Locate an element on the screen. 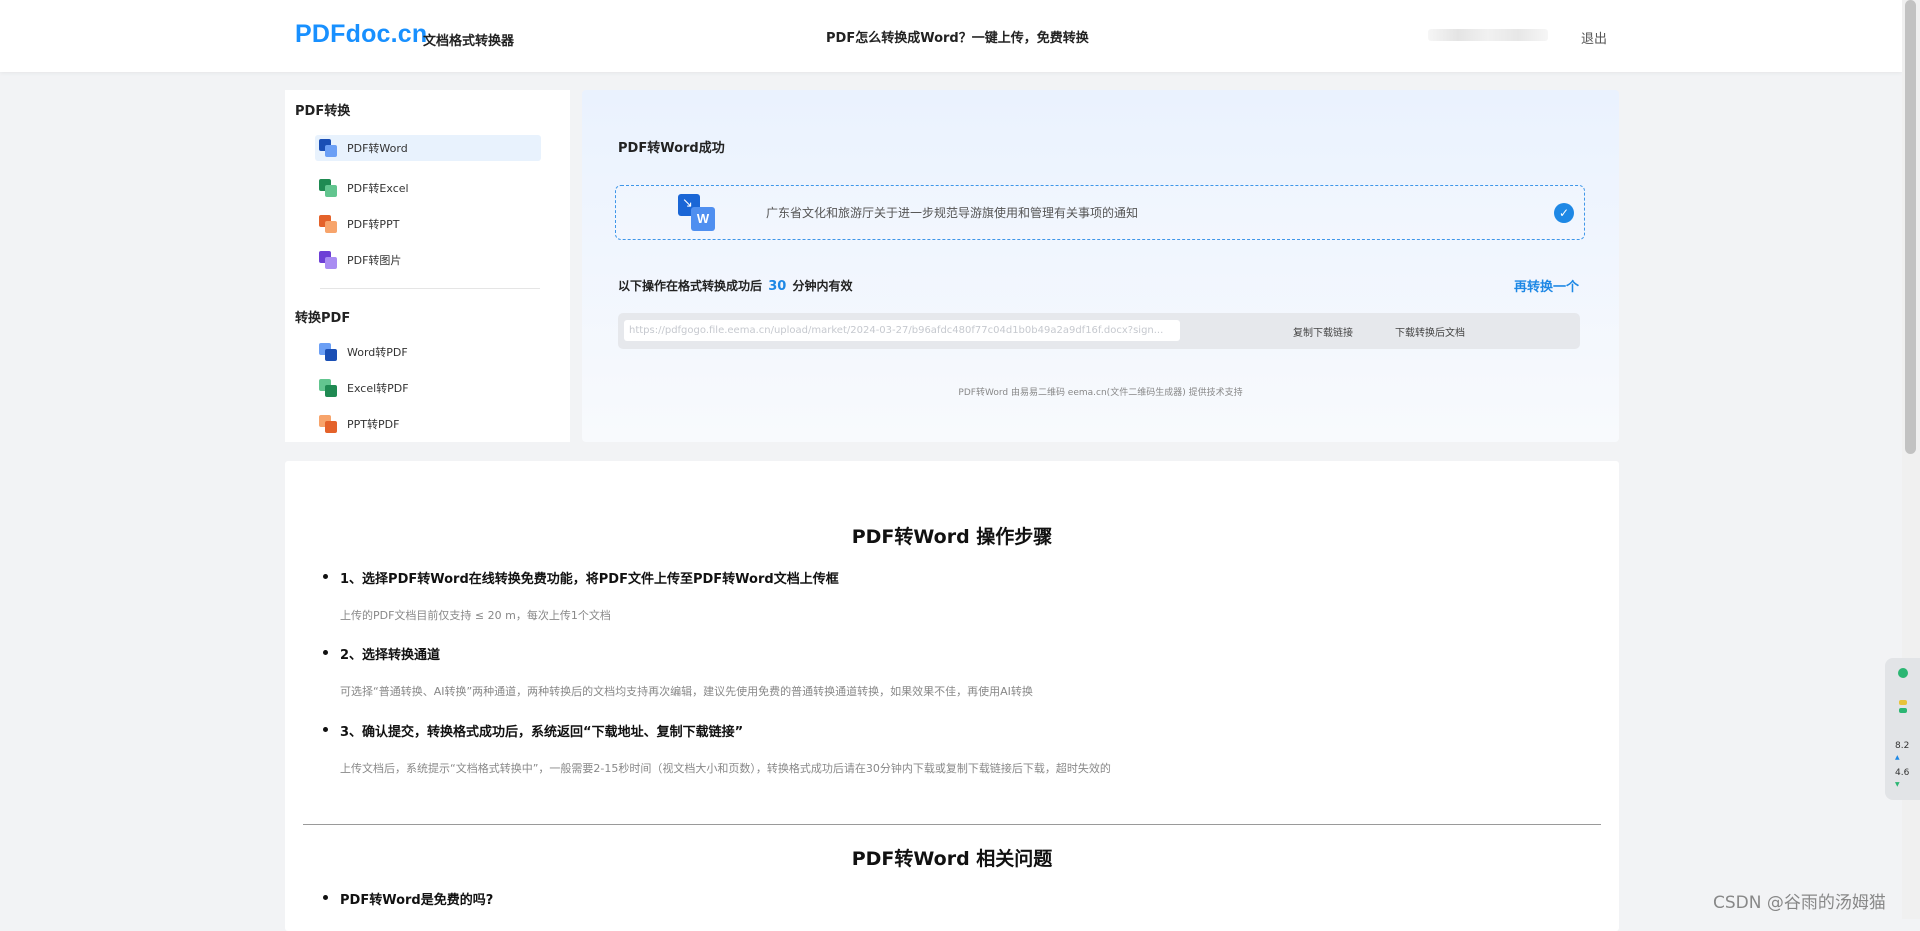 This screenshot has width=1920, height=931. sidebar-item-label: PPT转PDF is located at coordinates (373, 424).